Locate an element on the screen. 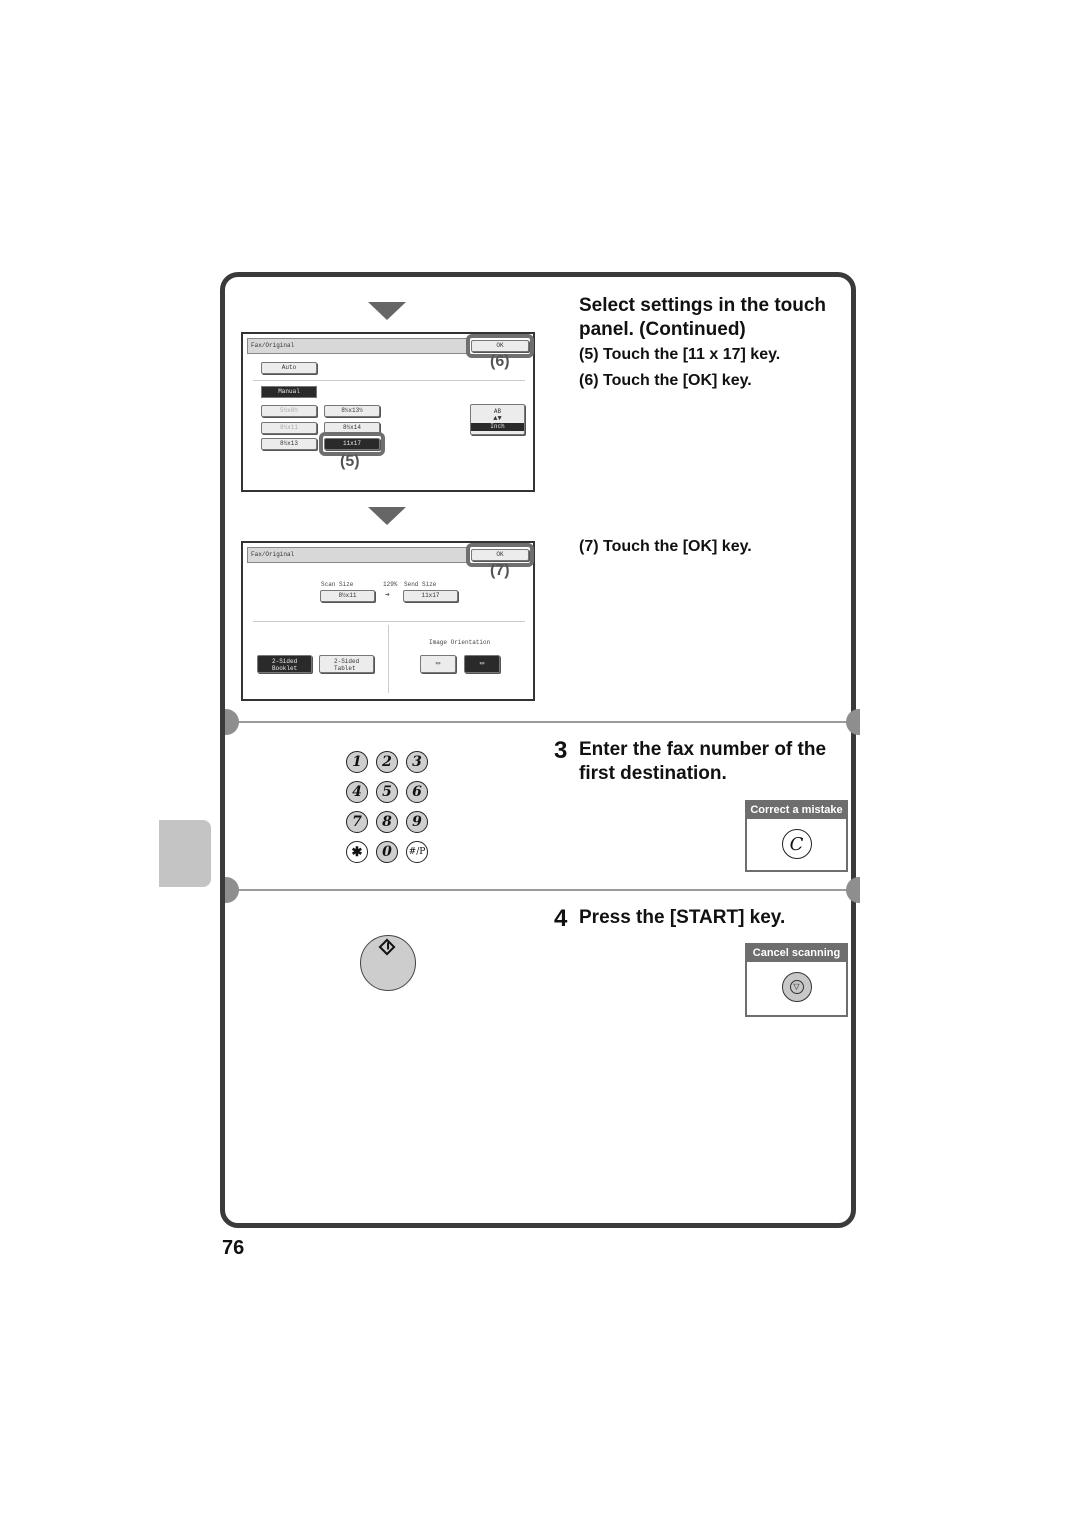  arrow-right-icon: ➔ is located at coordinates (387, 595).